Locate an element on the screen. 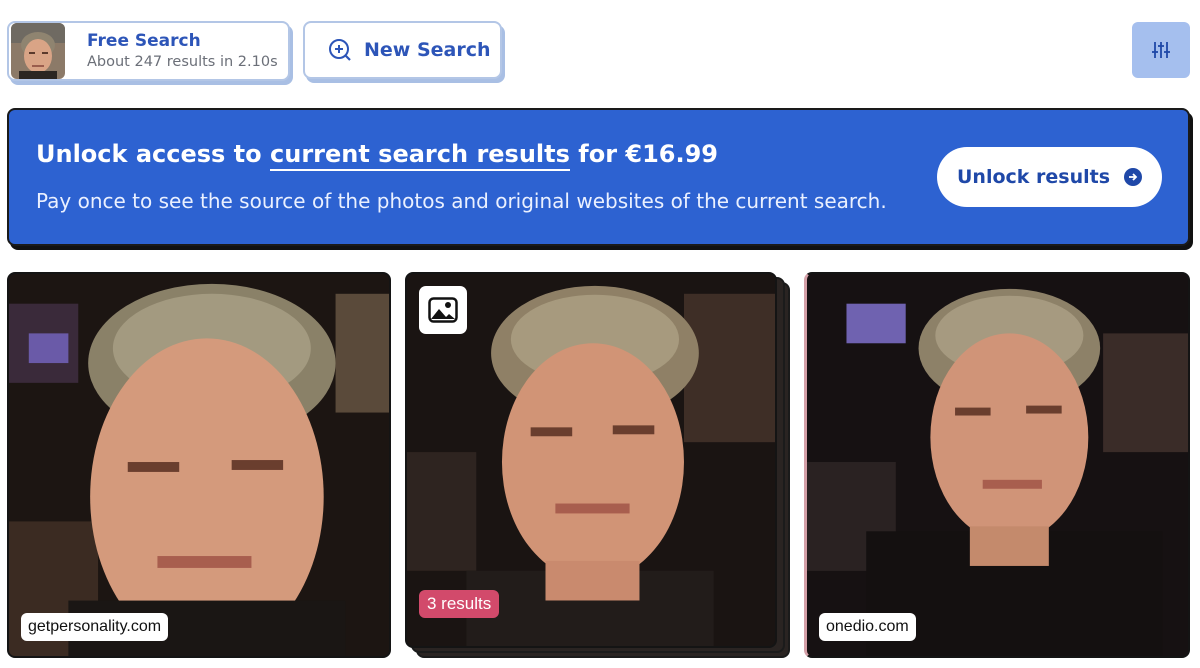  new-search-label: New Search is located at coordinates (427, 50).